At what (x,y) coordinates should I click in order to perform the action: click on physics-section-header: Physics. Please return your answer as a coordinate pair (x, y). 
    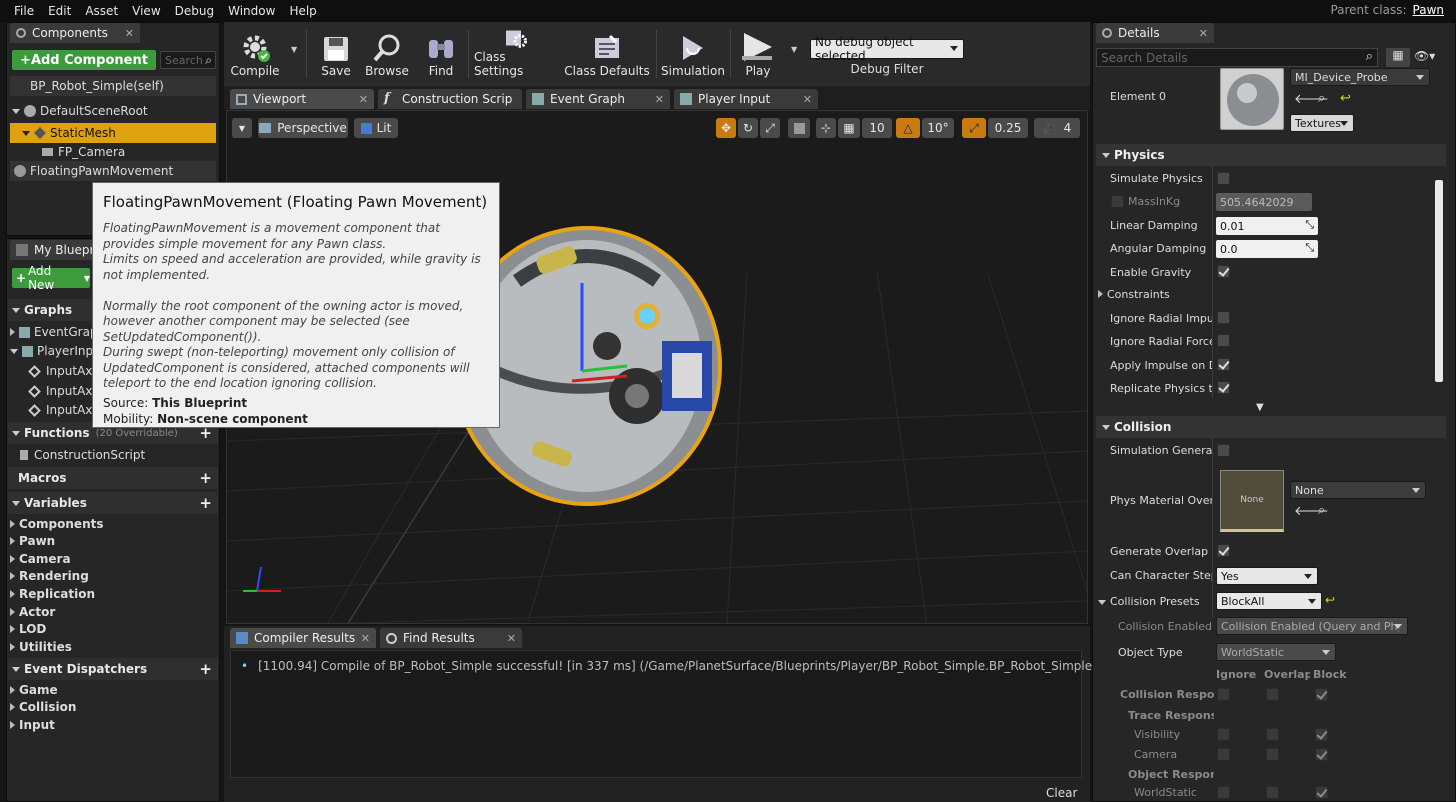
    Looking at the image, I should click on (1271, 155).